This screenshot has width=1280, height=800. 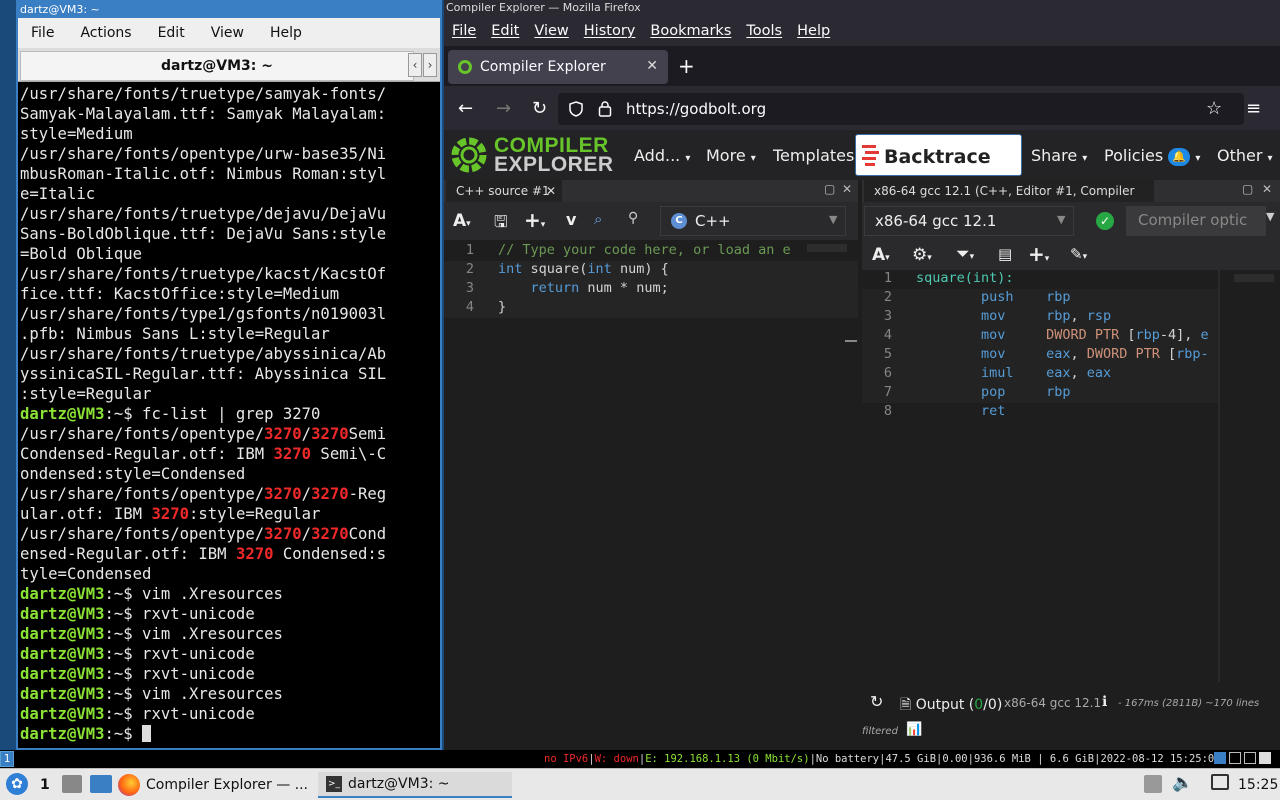 What do you see at coordinates (763, 31) in the screenshot?
I see `ff-menu-tools: Tools` at bounding box center [763, 31].